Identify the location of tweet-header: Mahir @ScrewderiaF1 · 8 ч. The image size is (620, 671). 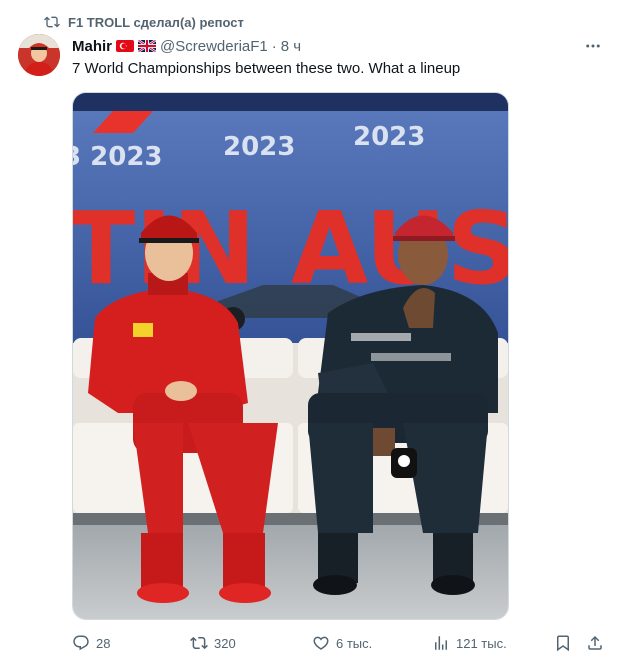
(186, 46).